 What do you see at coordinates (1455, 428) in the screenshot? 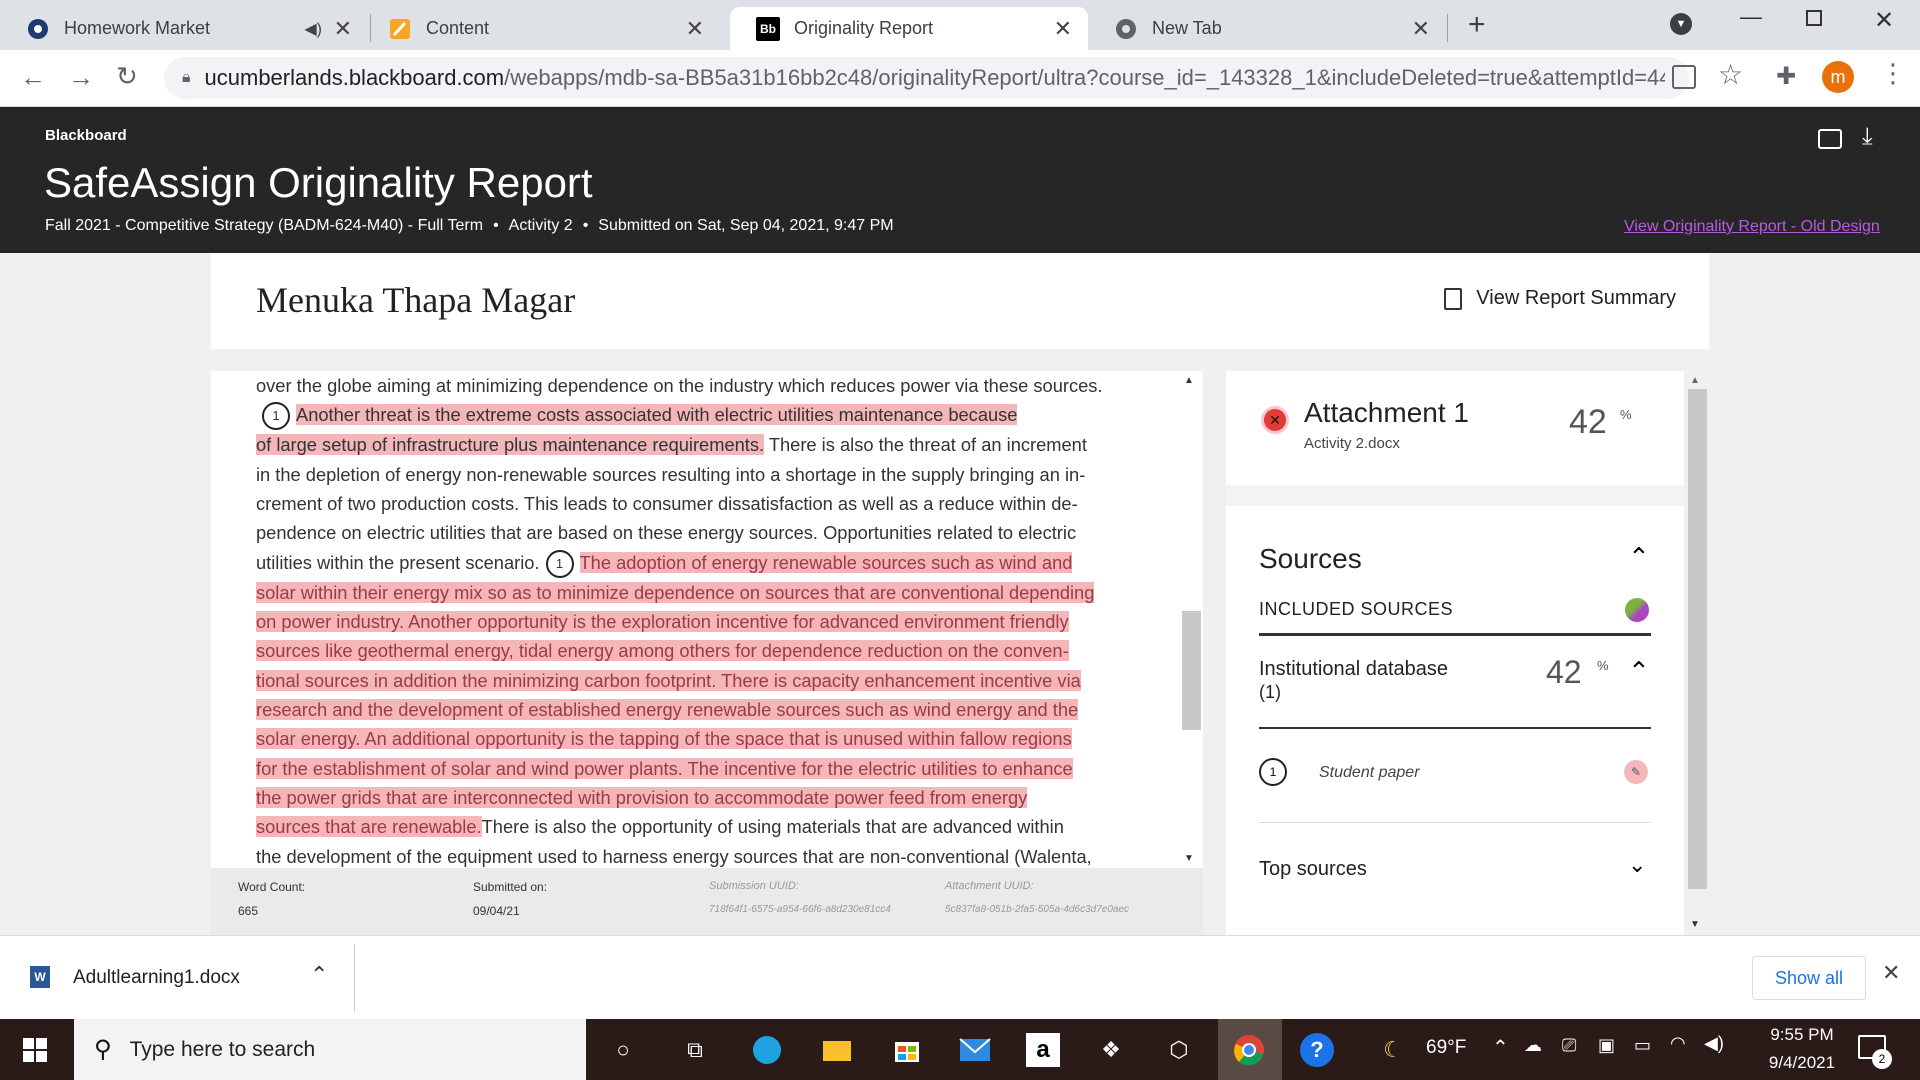
I see `attachment-card: ✕ Attachment 1 Activity 2.docx 42 %` at bounding box center [1455, 428].